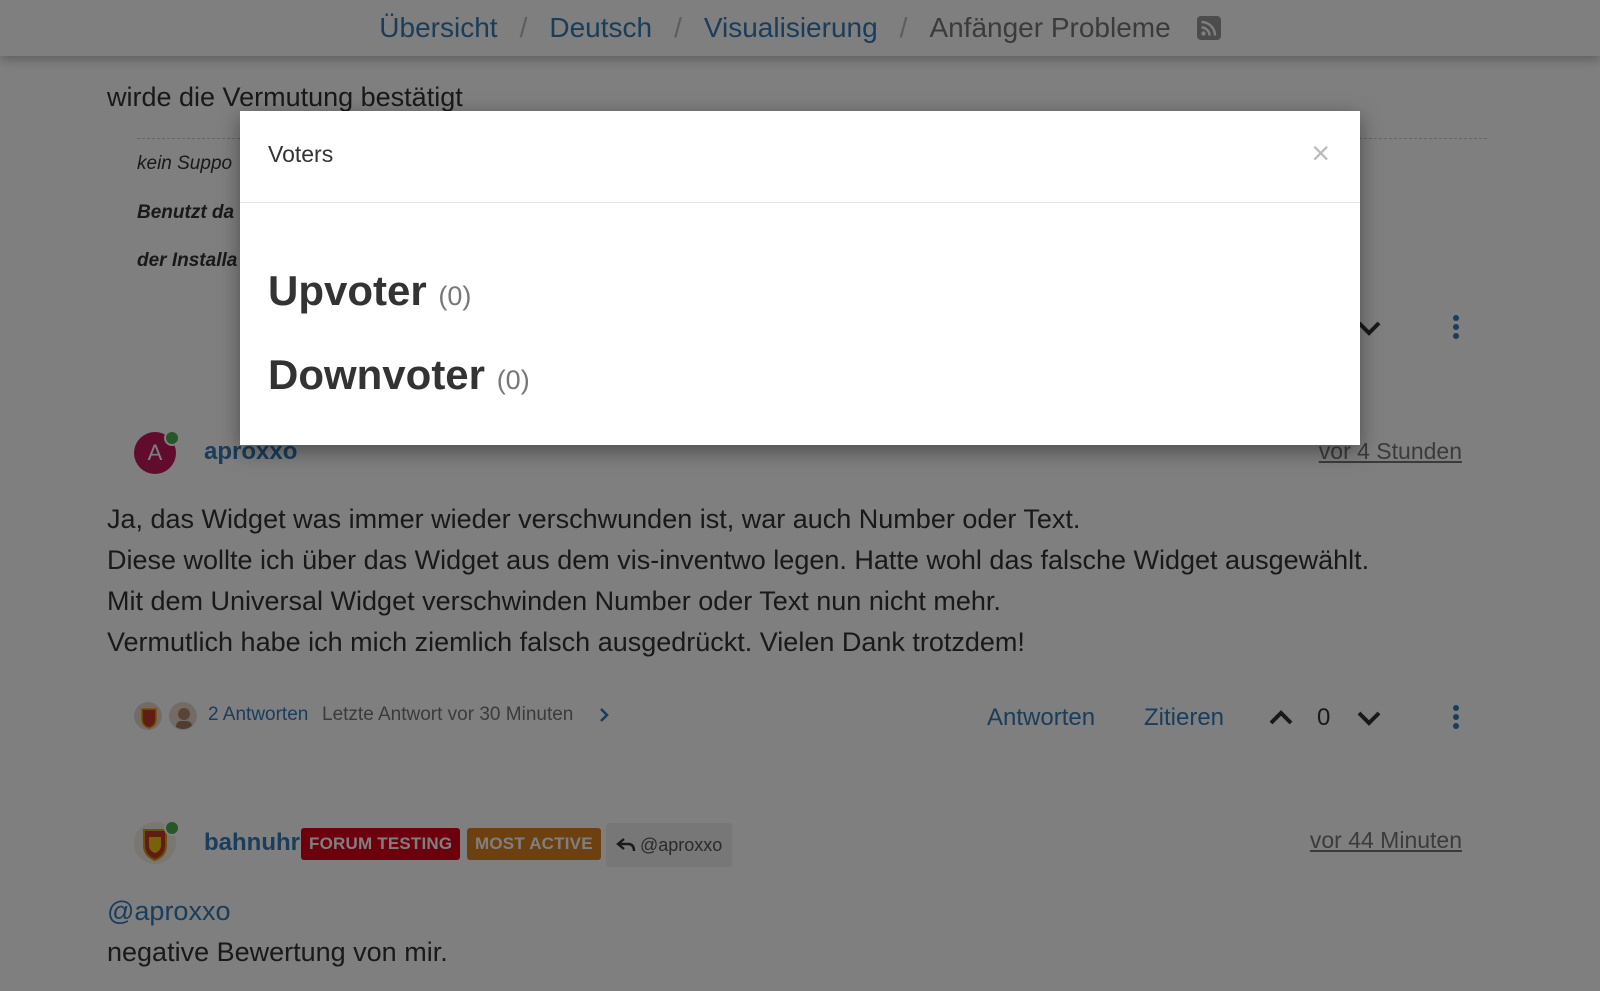 The height and width of the screenshot is (991, 1600). What do you see at coordinates (377, 374) in the screenshot?
I see `downvoter-label: Downvoter` at bounding box center [377, 374].